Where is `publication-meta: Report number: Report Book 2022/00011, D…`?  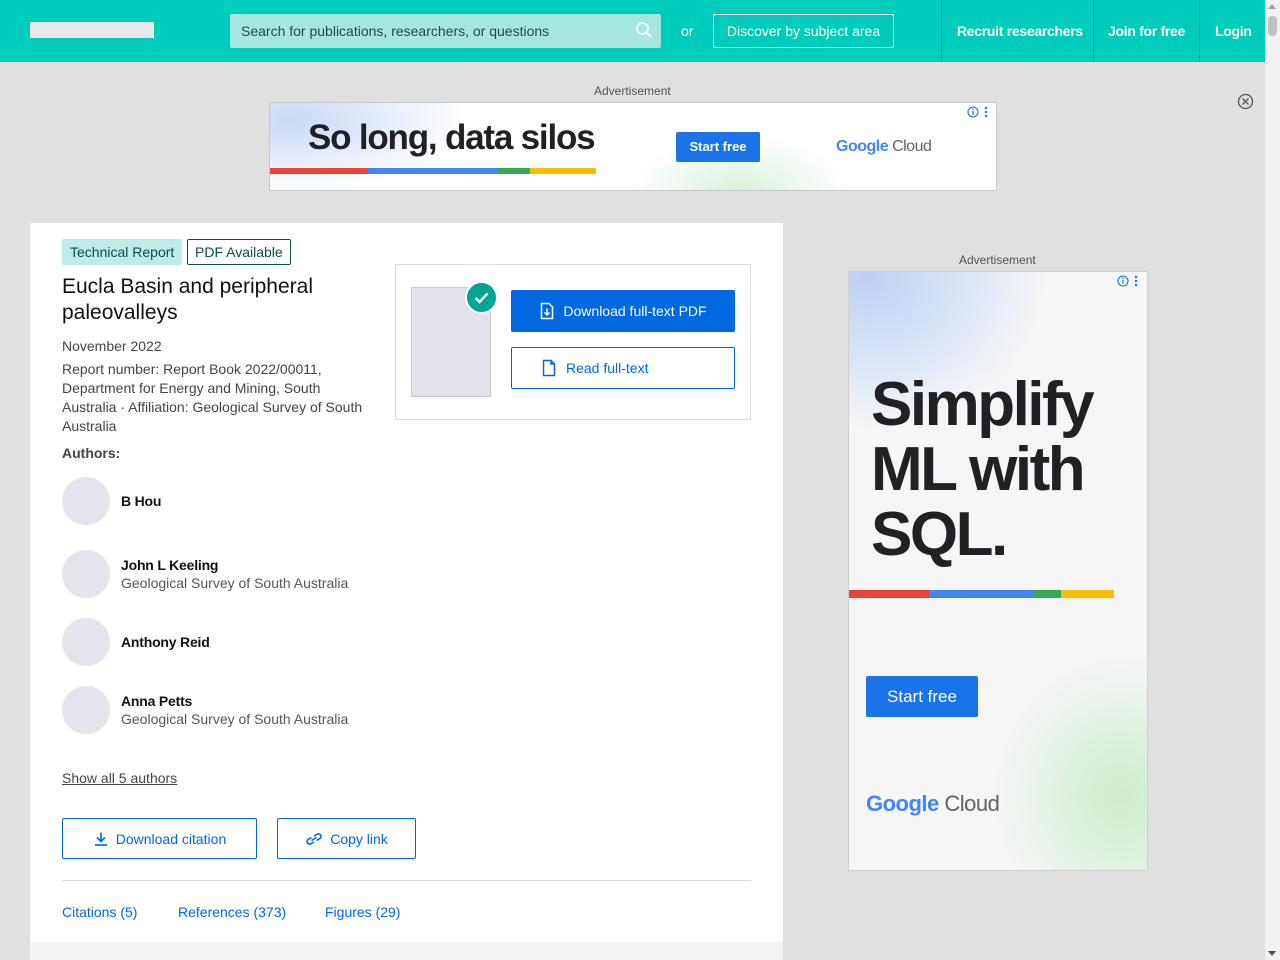 publication-meta: Report number: Report Book 2022/00011, D… is located at coordinates (212, 397).